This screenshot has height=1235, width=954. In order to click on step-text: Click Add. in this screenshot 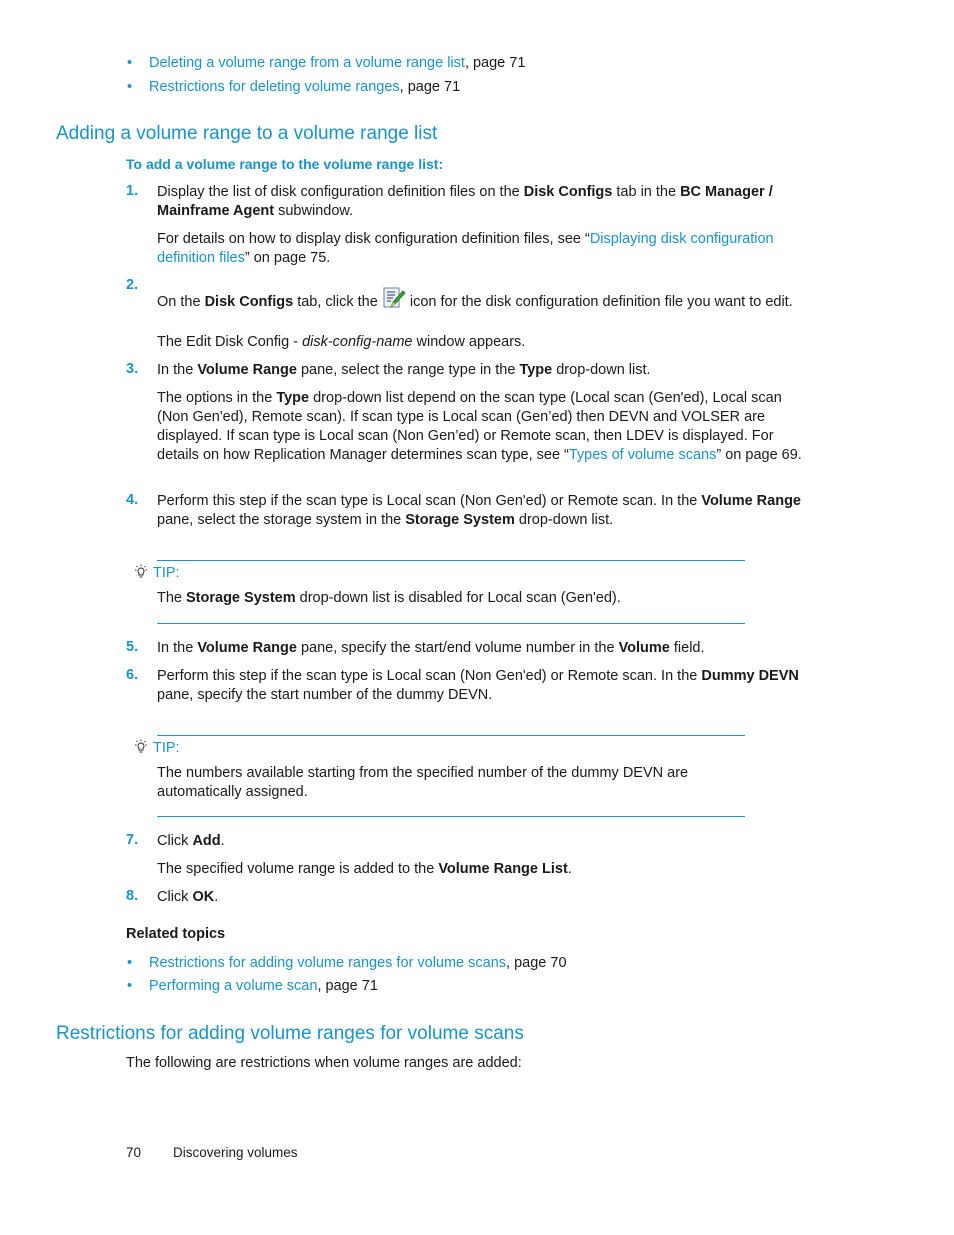, I will do `click(191, 841)`.